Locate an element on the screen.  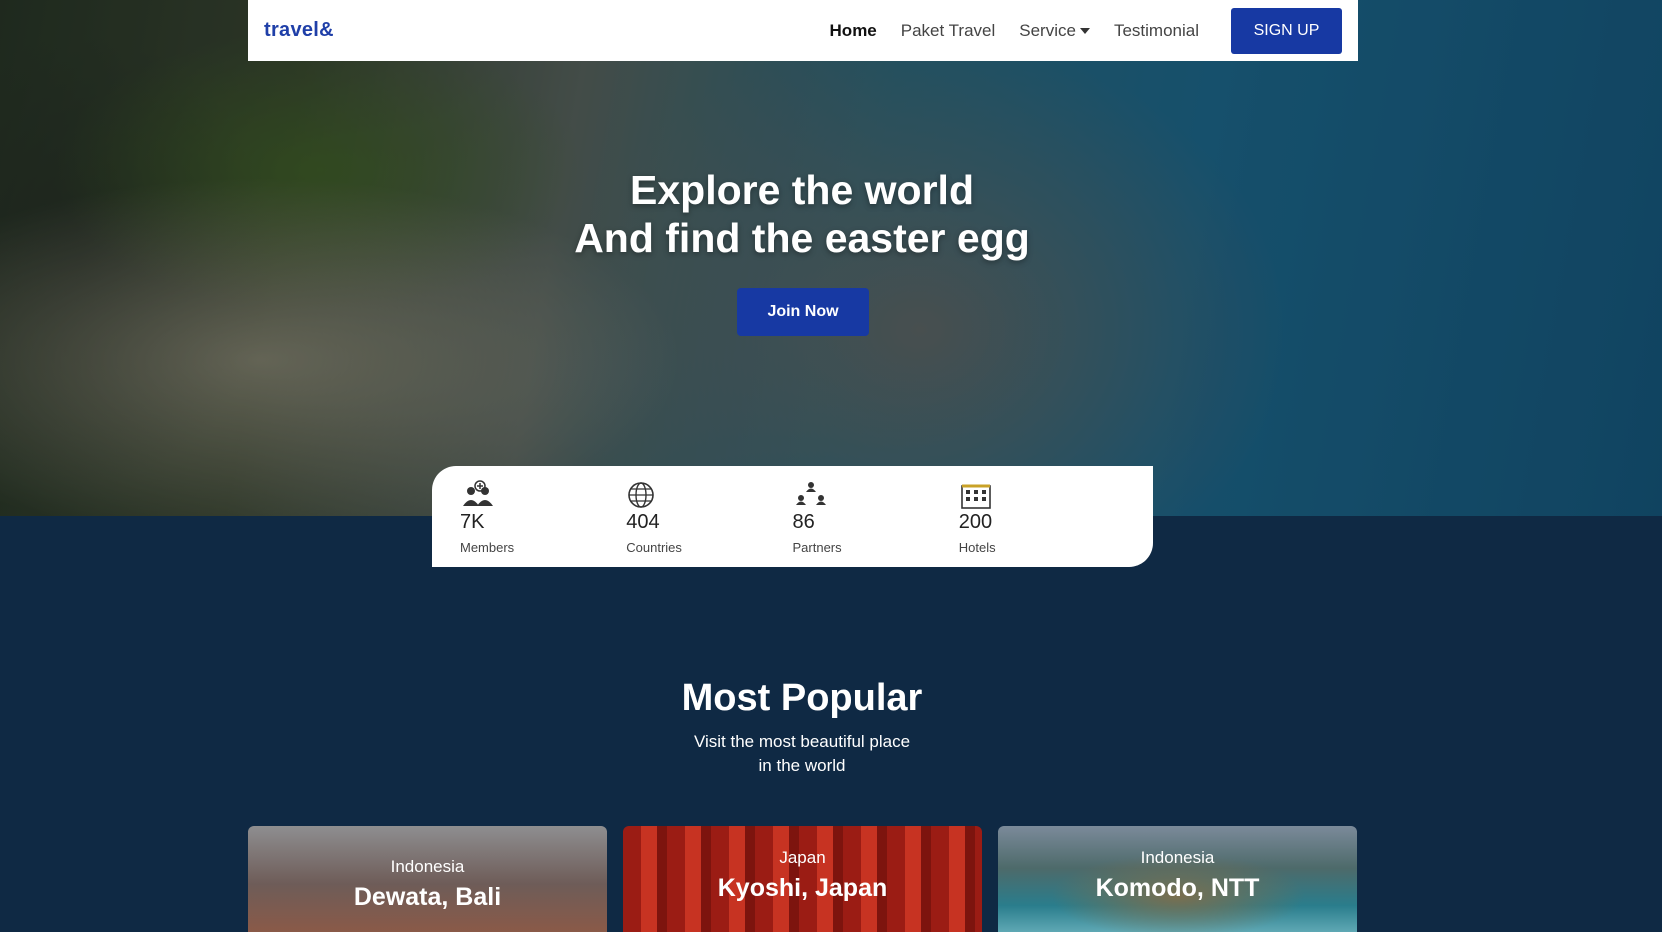
destination-card-japan: Japan Kyoshi, Japan is located at coordinates (802, 879).